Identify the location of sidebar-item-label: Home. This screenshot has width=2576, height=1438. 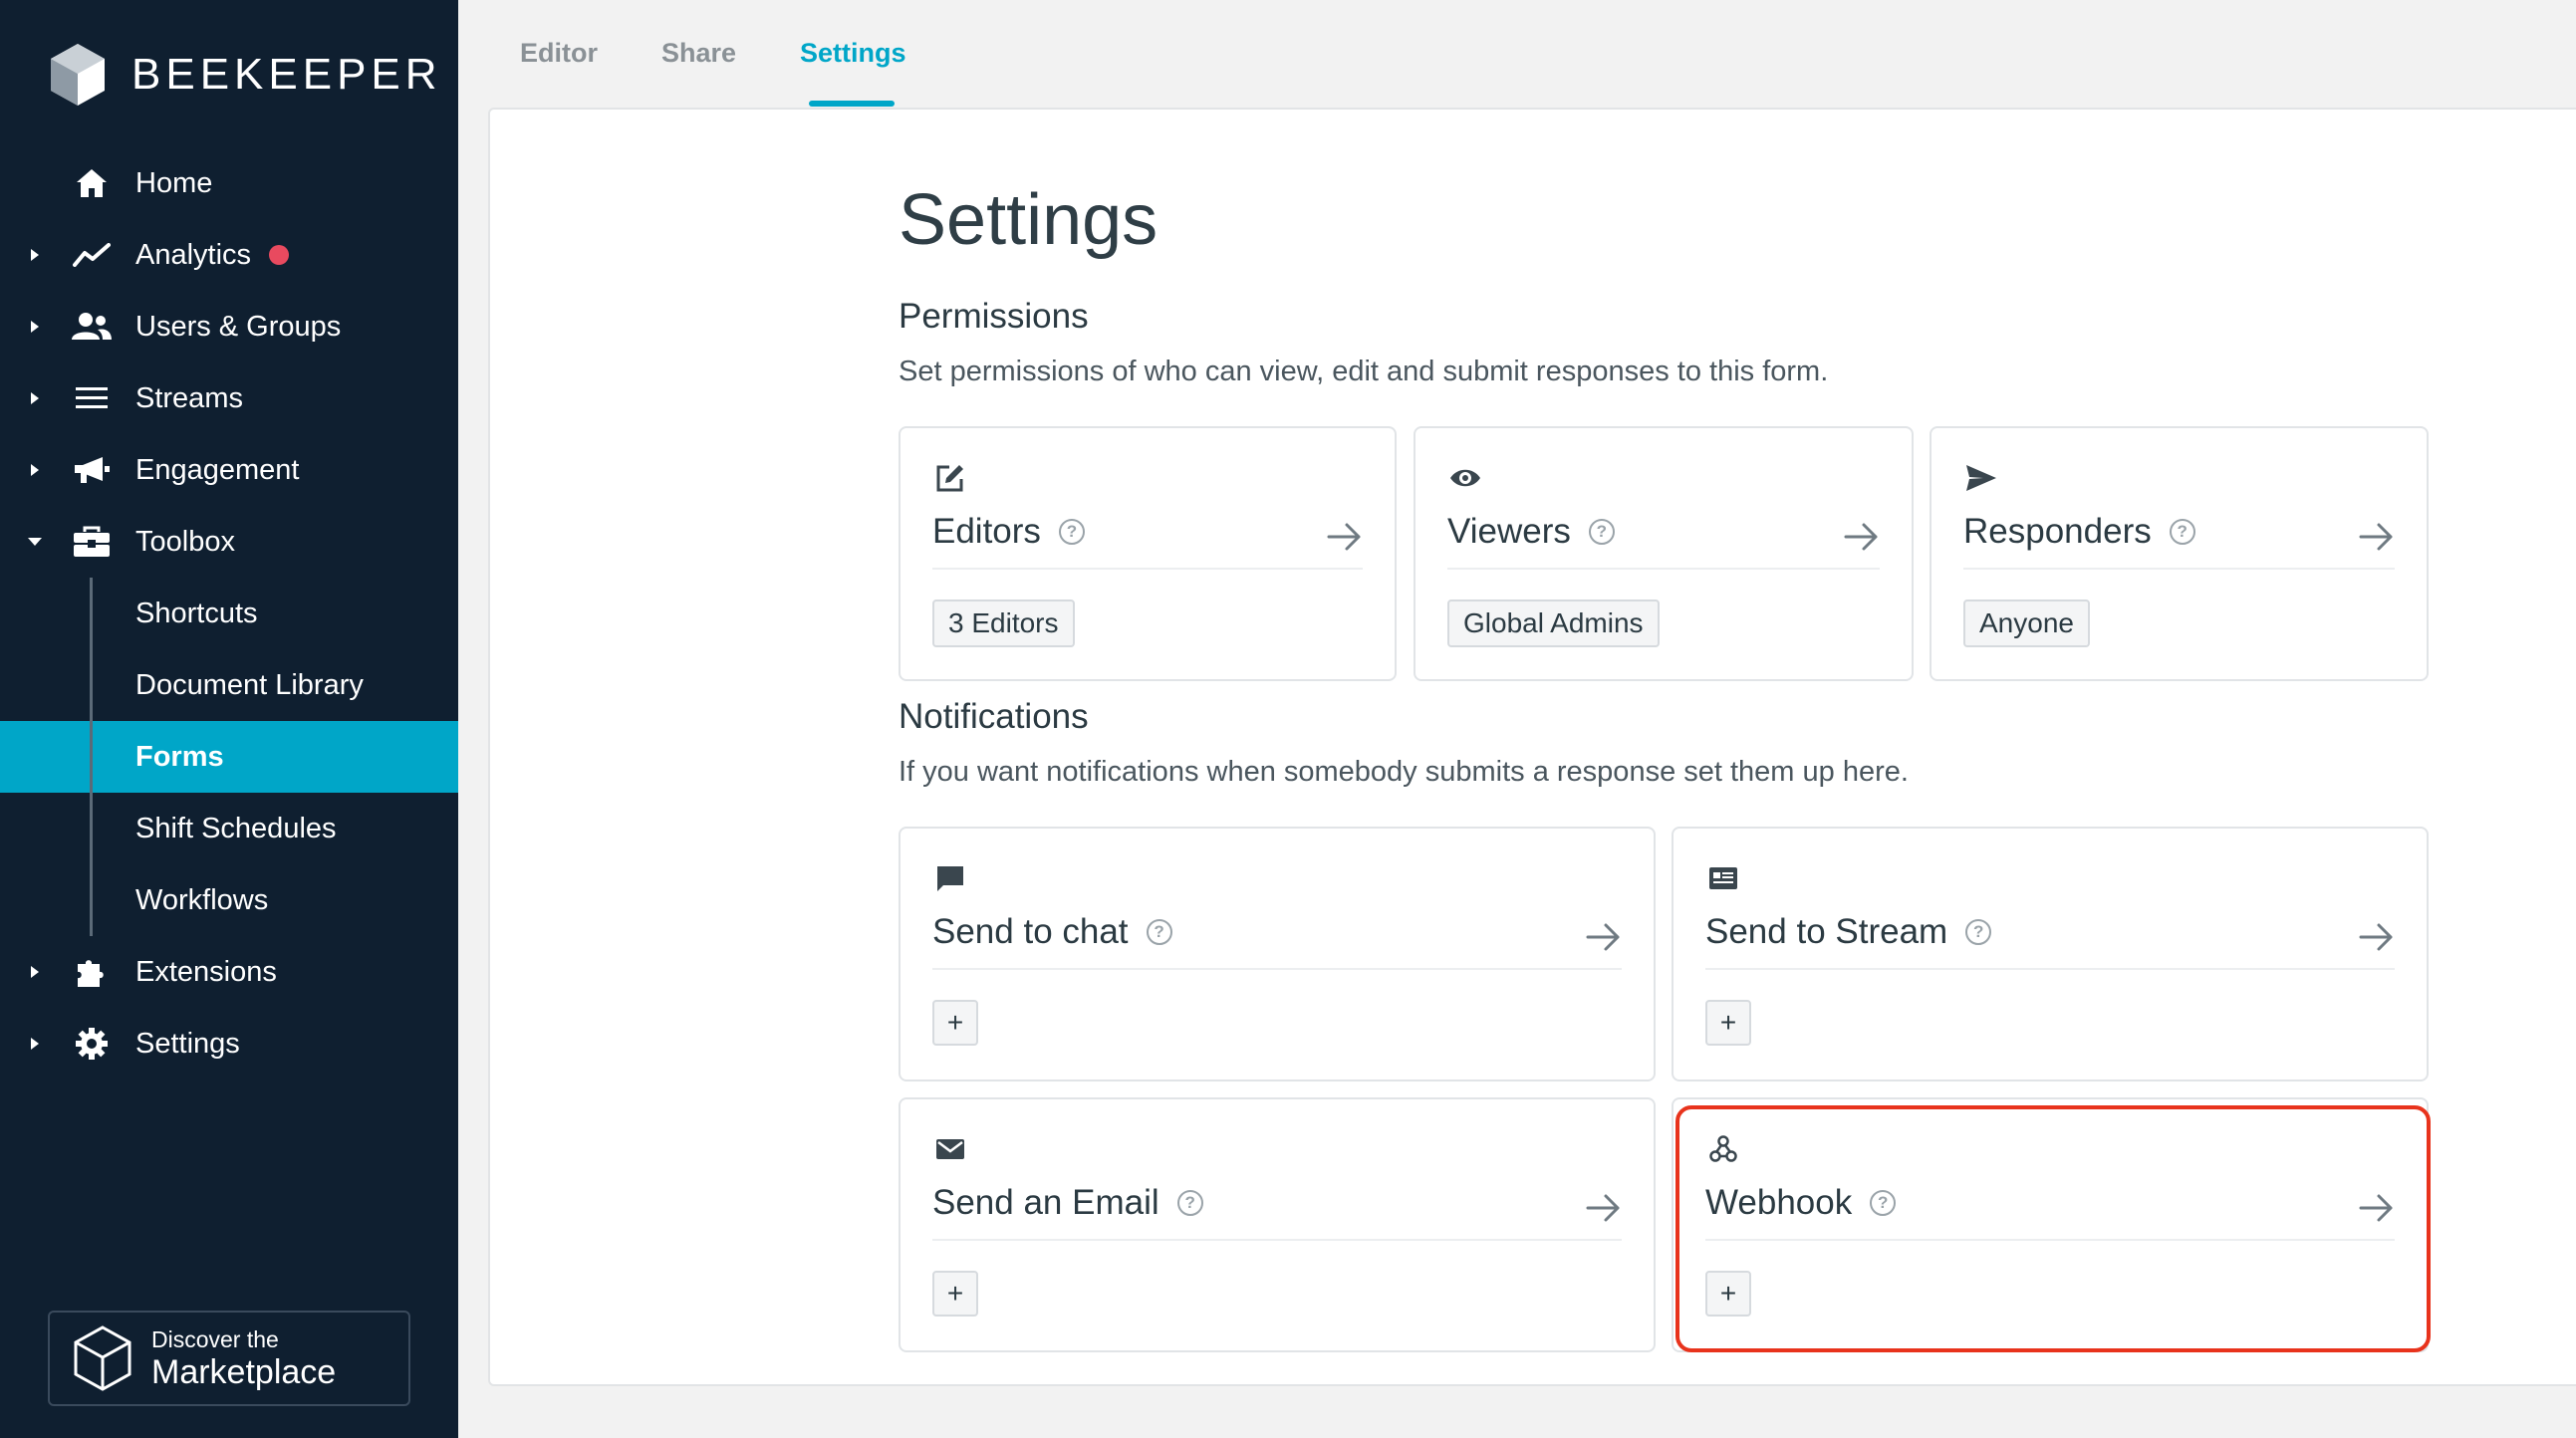
(174, 182).